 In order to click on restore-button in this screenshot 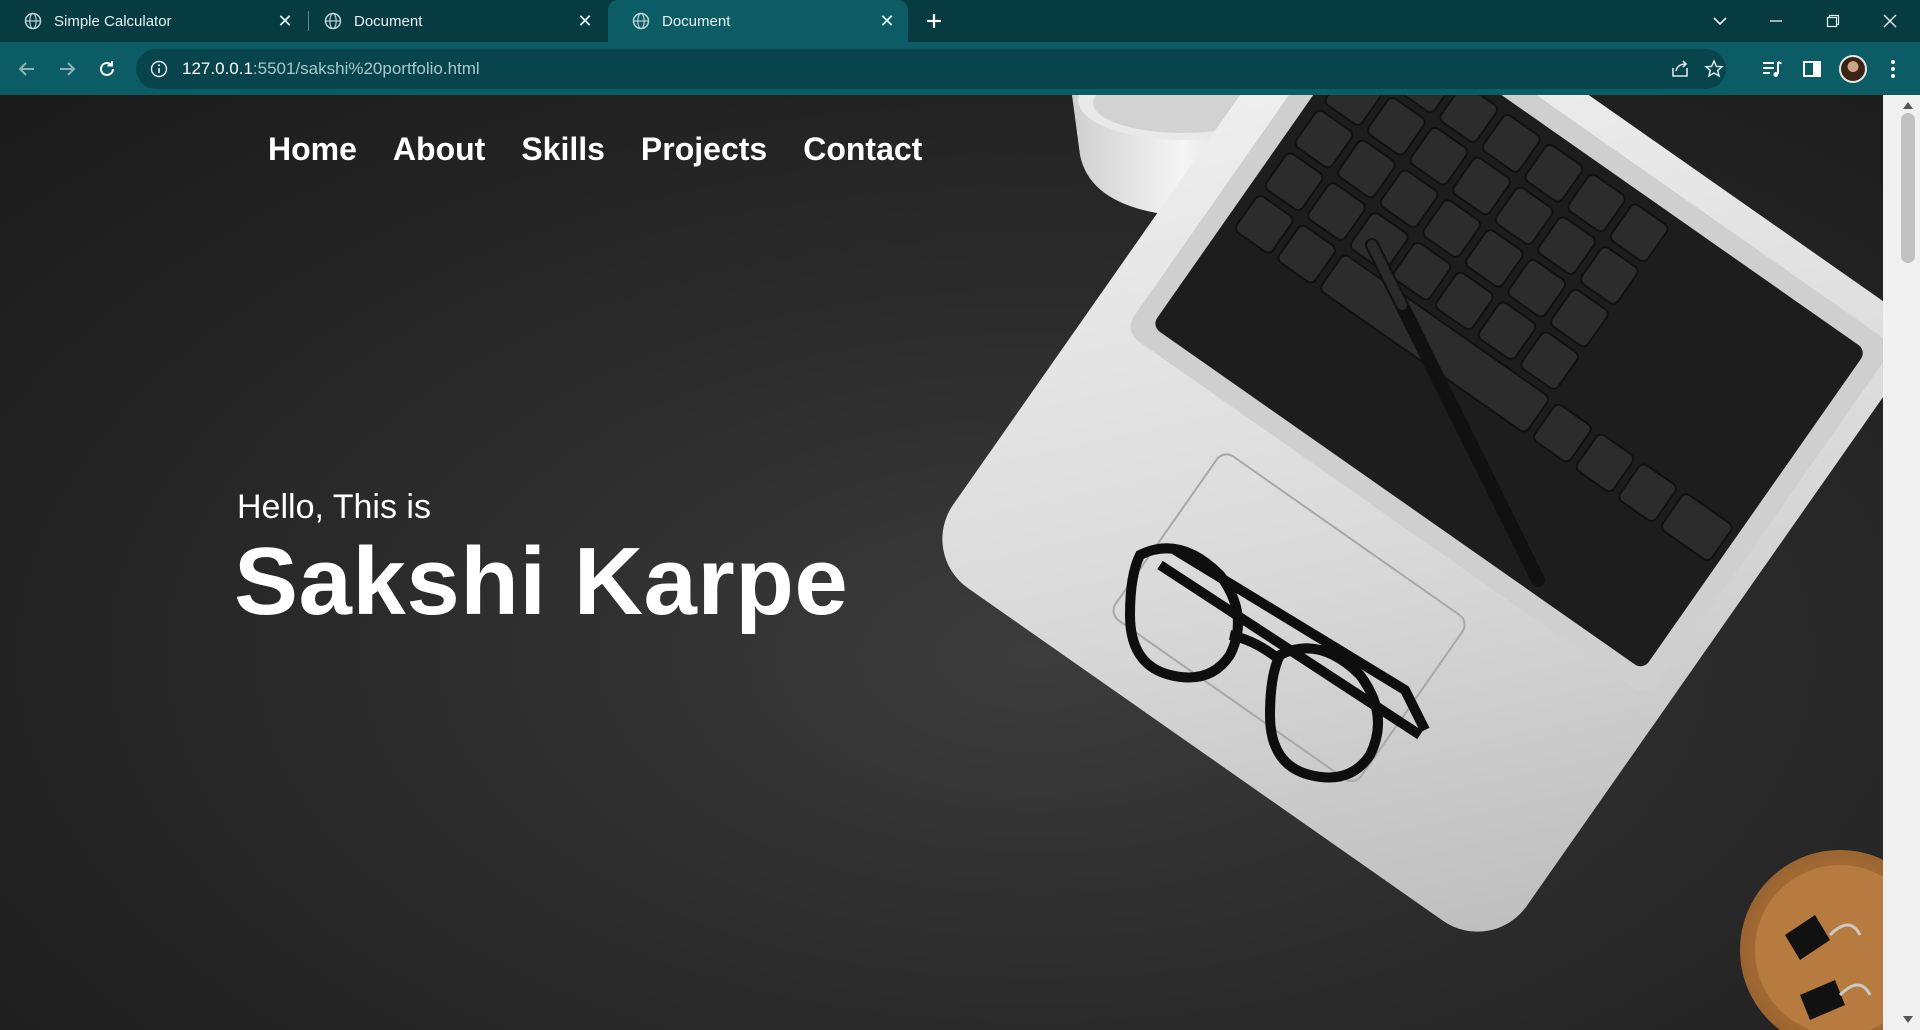, I will do `click(1833, 21)`.